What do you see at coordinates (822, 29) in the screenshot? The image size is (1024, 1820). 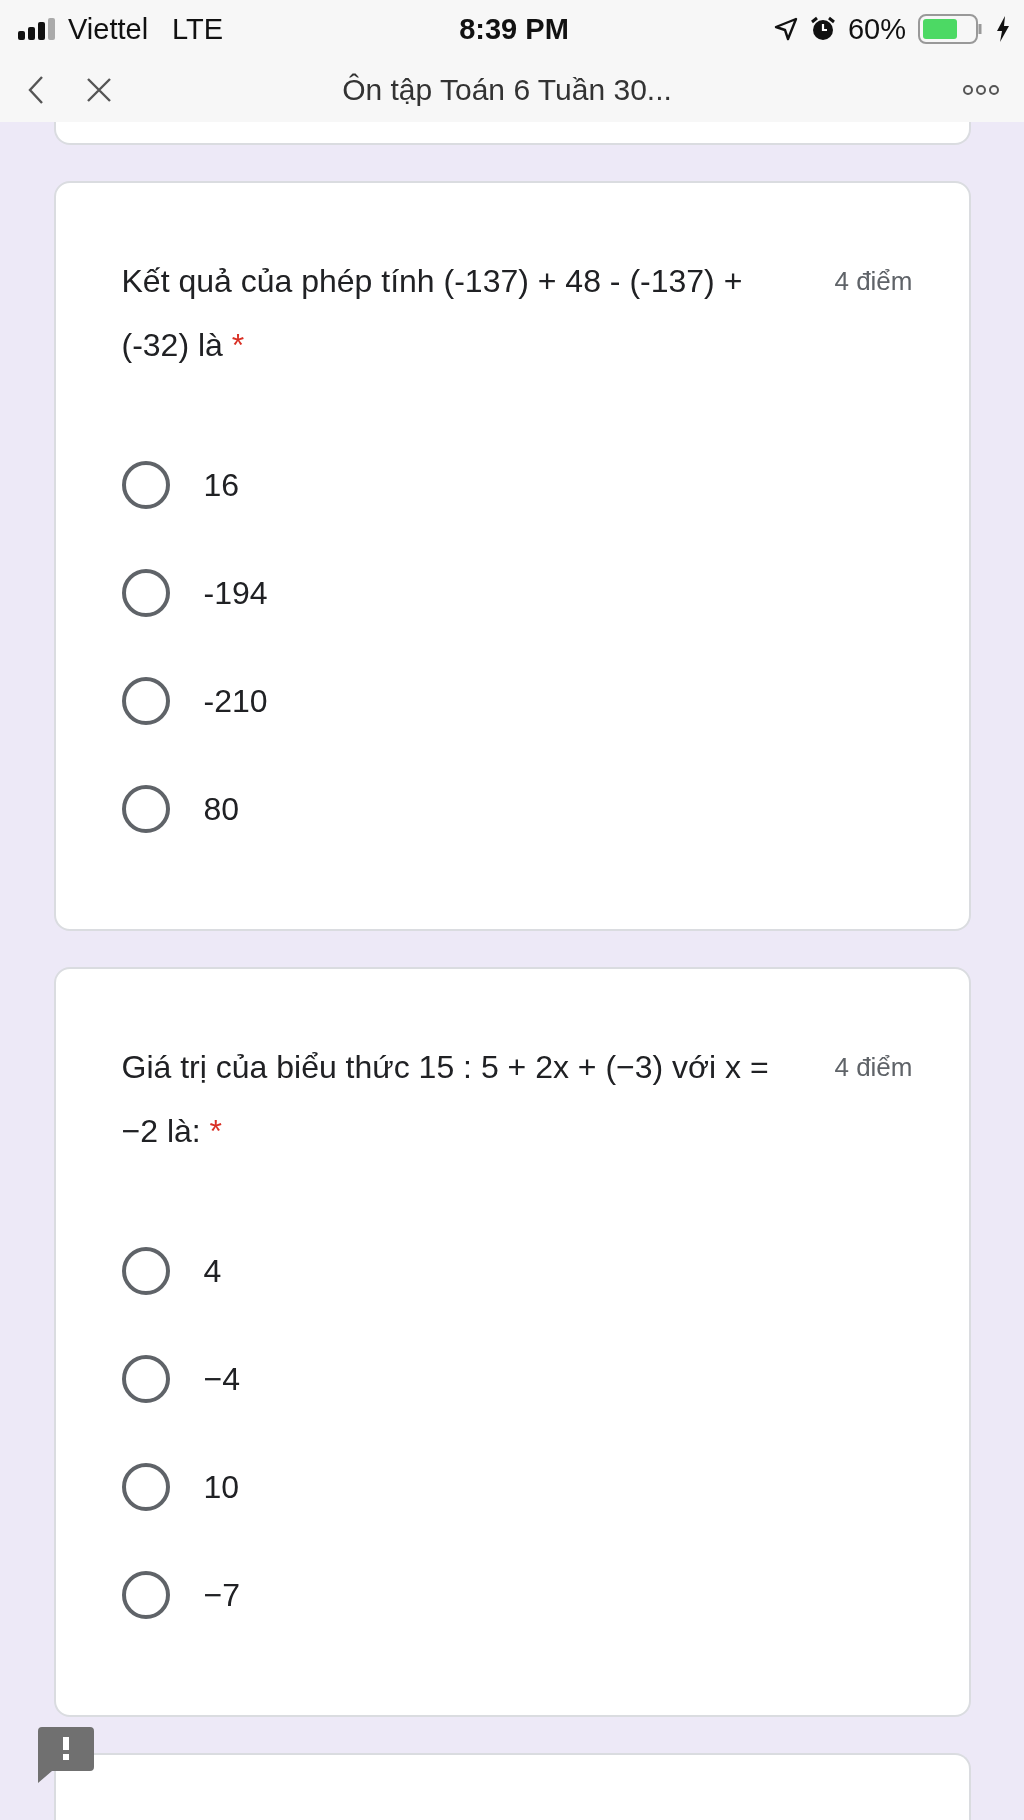 I see `alarm-clock-icon` at bounding box center [822, 29].